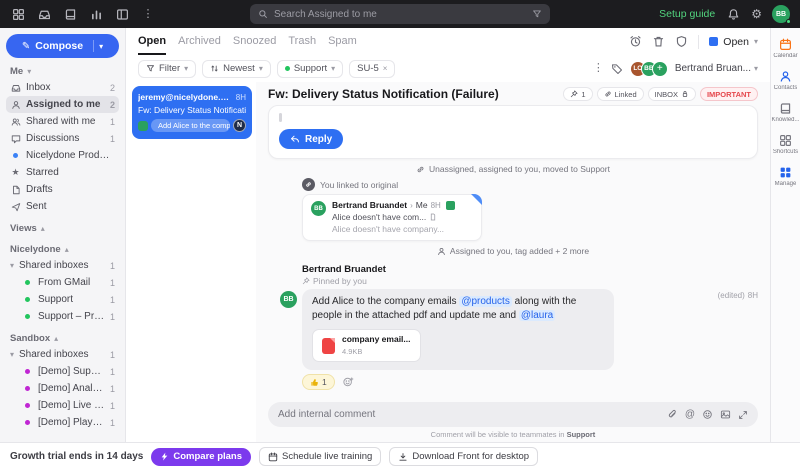  What do you see at coordinates (752, 295) in the screenshot?
I see `comment-time: 8H` at bounding box center [752, 295].